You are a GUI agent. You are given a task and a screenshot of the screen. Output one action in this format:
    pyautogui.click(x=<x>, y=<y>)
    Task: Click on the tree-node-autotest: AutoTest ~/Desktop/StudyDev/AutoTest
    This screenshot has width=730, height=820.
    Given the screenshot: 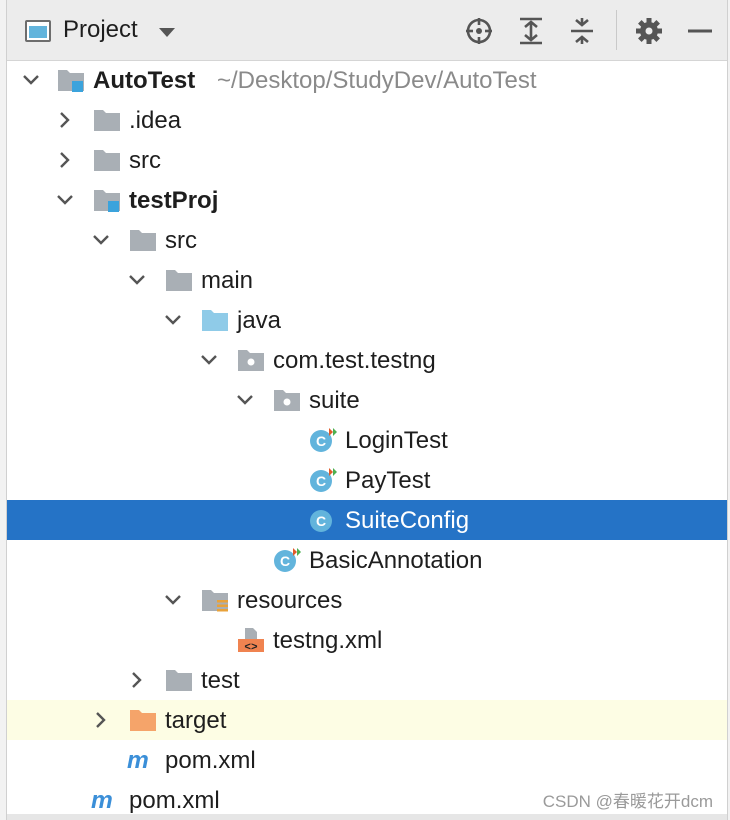 What is the action you would take?
    pyautogui.click(x=367, y=80)
    